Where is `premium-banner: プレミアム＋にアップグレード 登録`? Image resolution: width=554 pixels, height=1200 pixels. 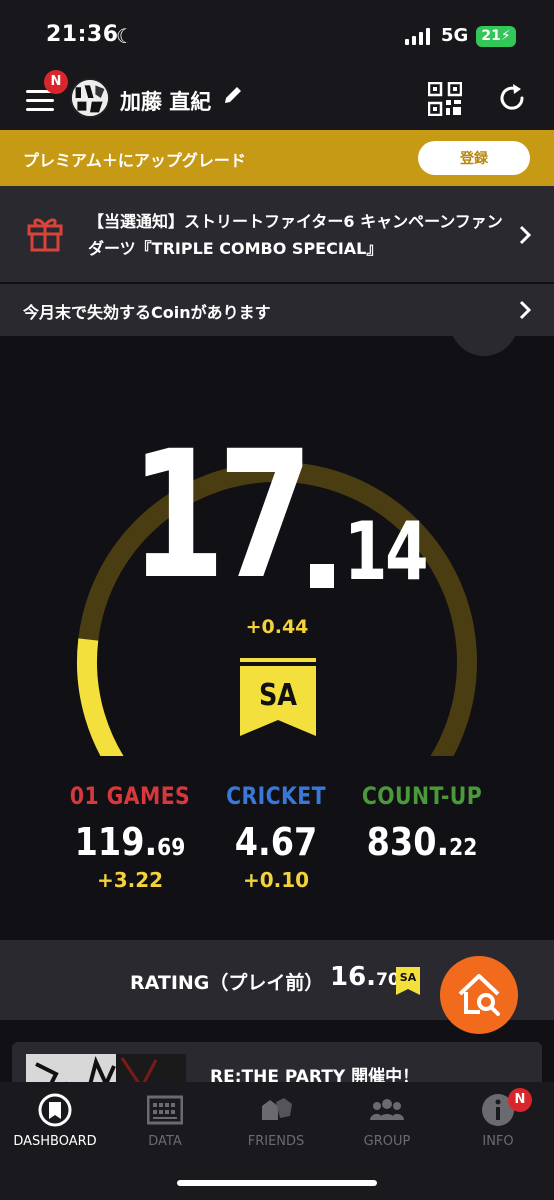 premium-banner: プレミアム＋にアップグレード 登録 is located at coordinates (277, 158).